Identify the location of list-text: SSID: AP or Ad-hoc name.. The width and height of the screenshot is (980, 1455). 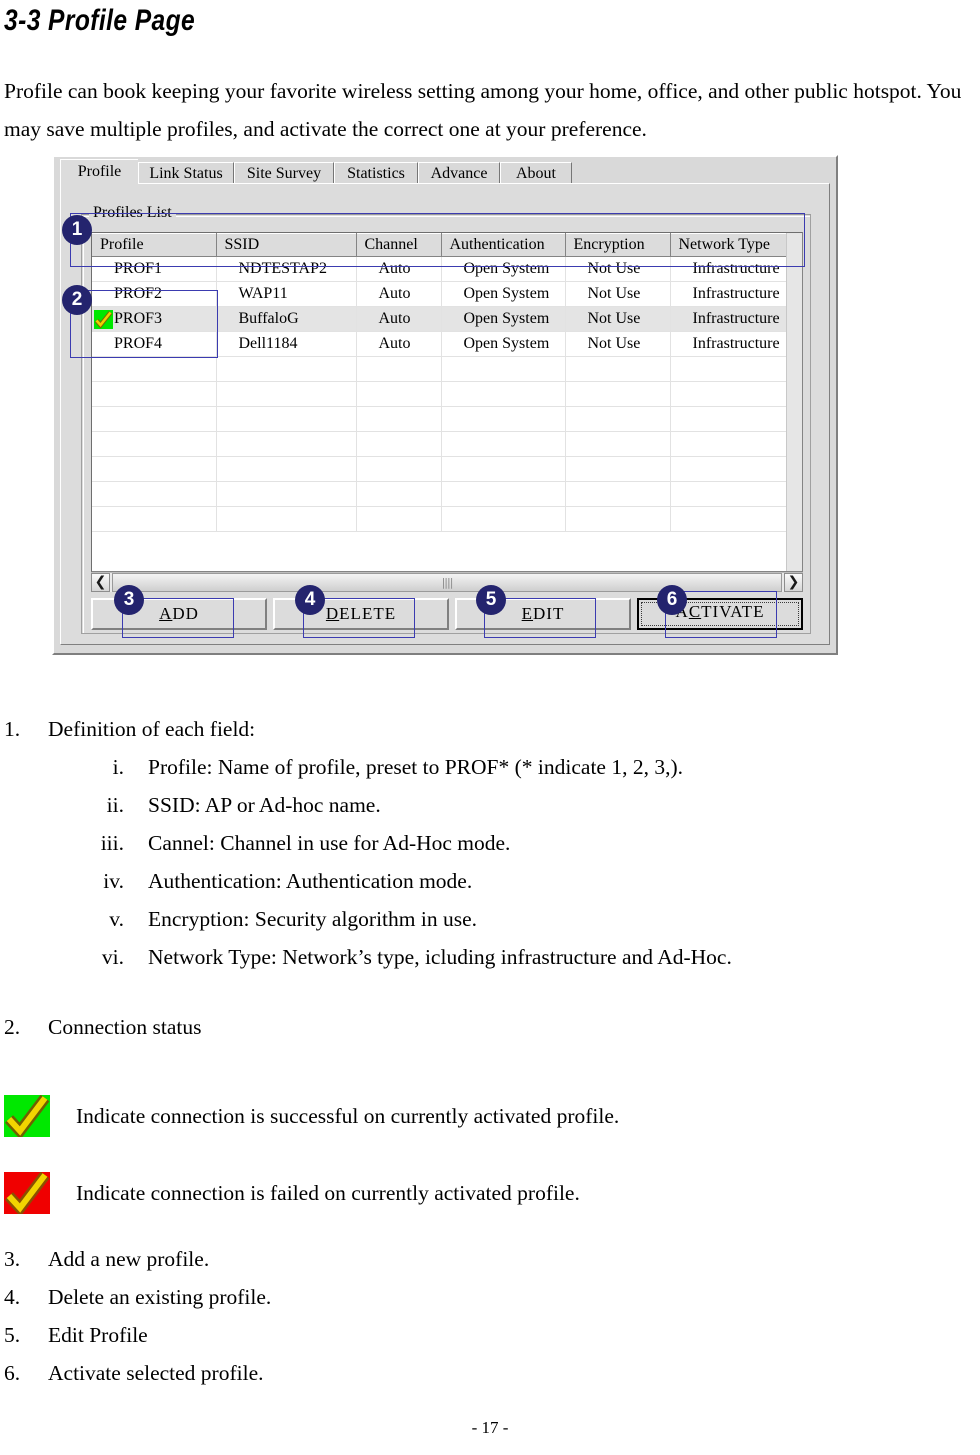
(264, 805).